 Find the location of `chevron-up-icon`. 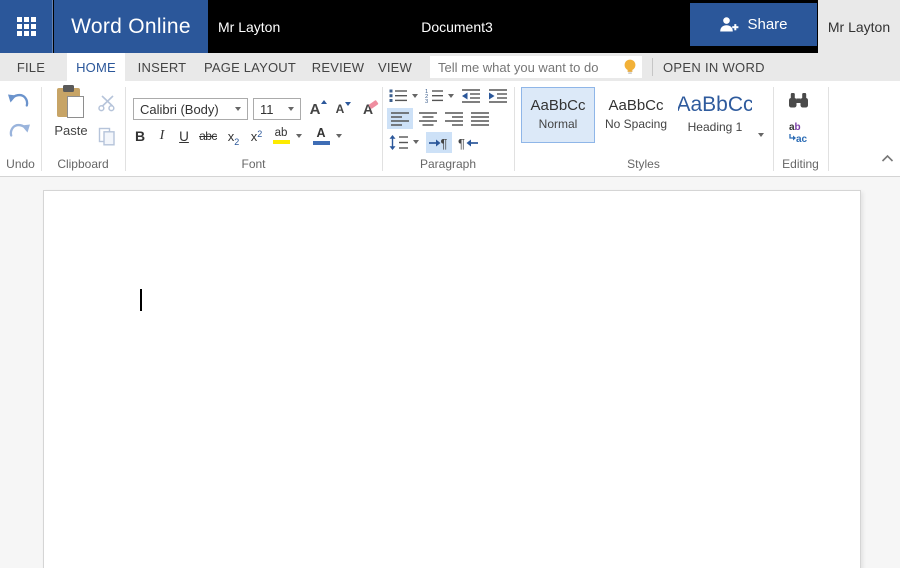

chevron-up-icon is located at coordinates (887, 158).